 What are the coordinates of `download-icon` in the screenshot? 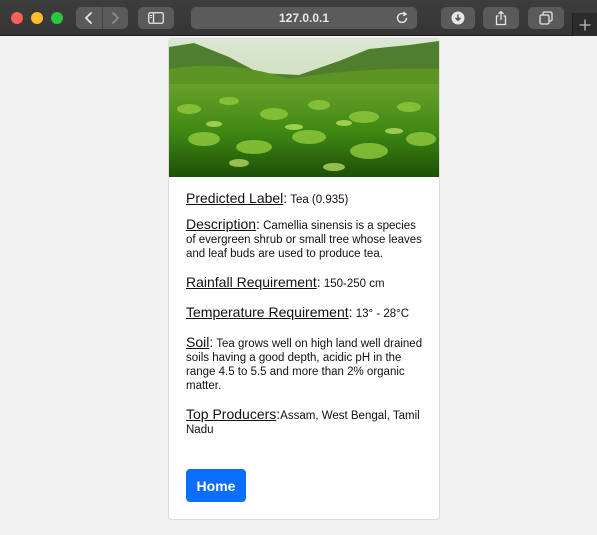 It's located at (458, 18).